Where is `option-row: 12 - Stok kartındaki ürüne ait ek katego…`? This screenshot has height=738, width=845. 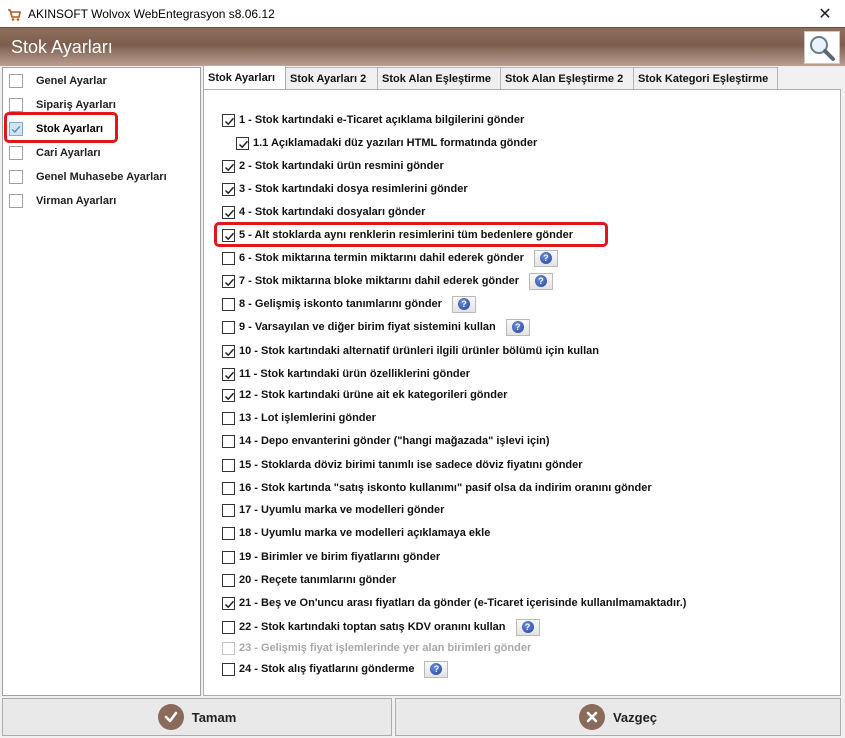
option-row: 12 - Stok kartındaki ürüne ait ek katego… is located at coordinates (364, 395).